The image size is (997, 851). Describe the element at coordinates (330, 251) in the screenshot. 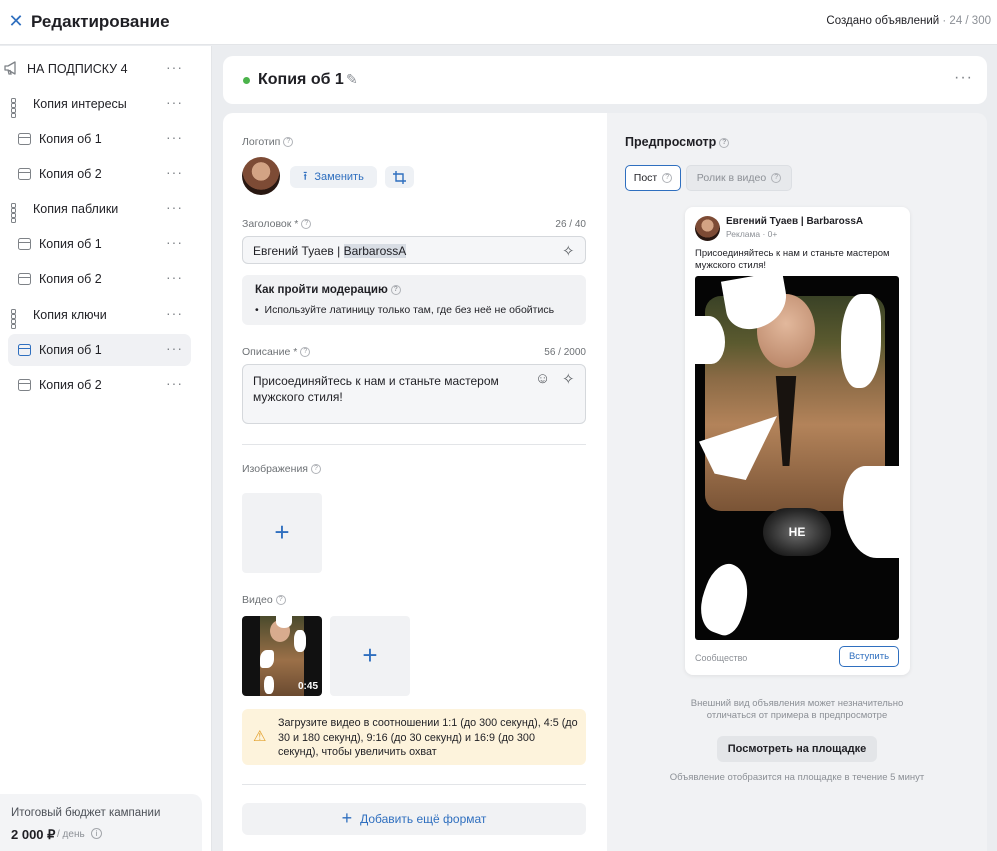

I see `headline-text: Евгений Туаев | BarbarossA` at that location.